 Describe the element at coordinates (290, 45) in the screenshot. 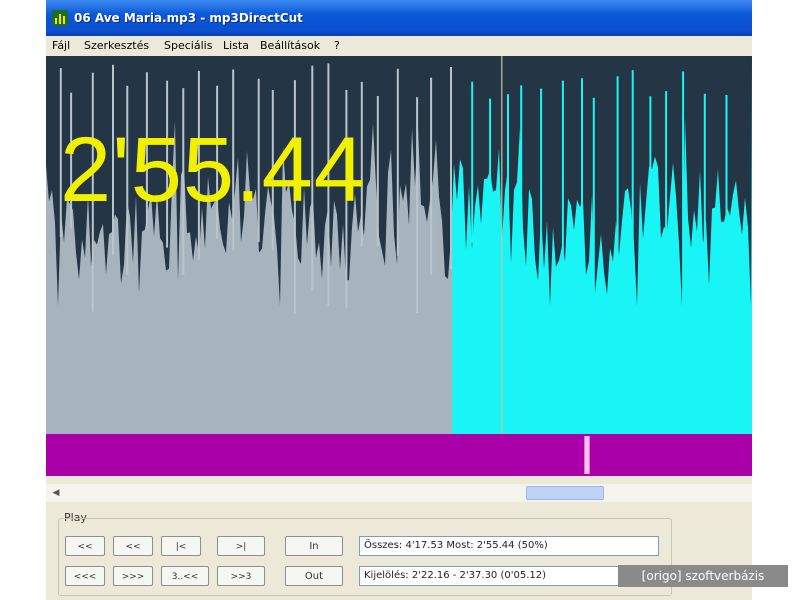

I see `menu-settings: Beállítások` at that location.